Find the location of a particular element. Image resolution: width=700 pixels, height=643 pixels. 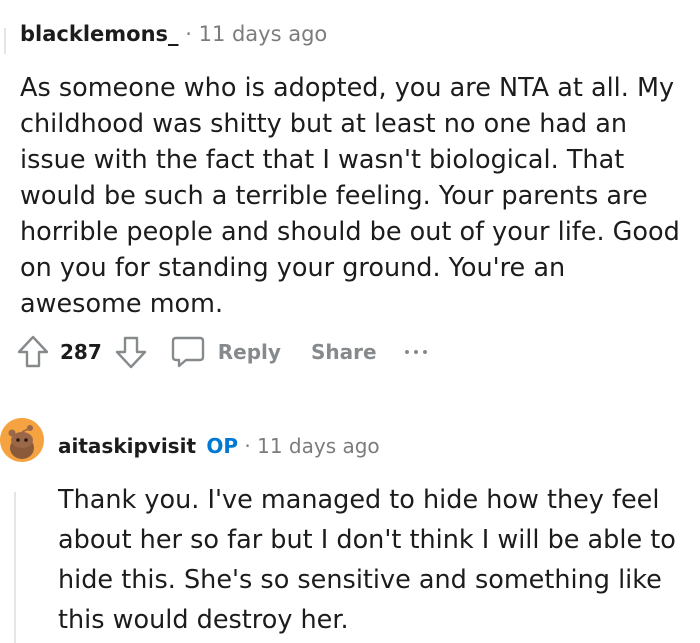

comment-header: aitaskipvisit OP · 11 days ago is located at coordinates (219, 446).